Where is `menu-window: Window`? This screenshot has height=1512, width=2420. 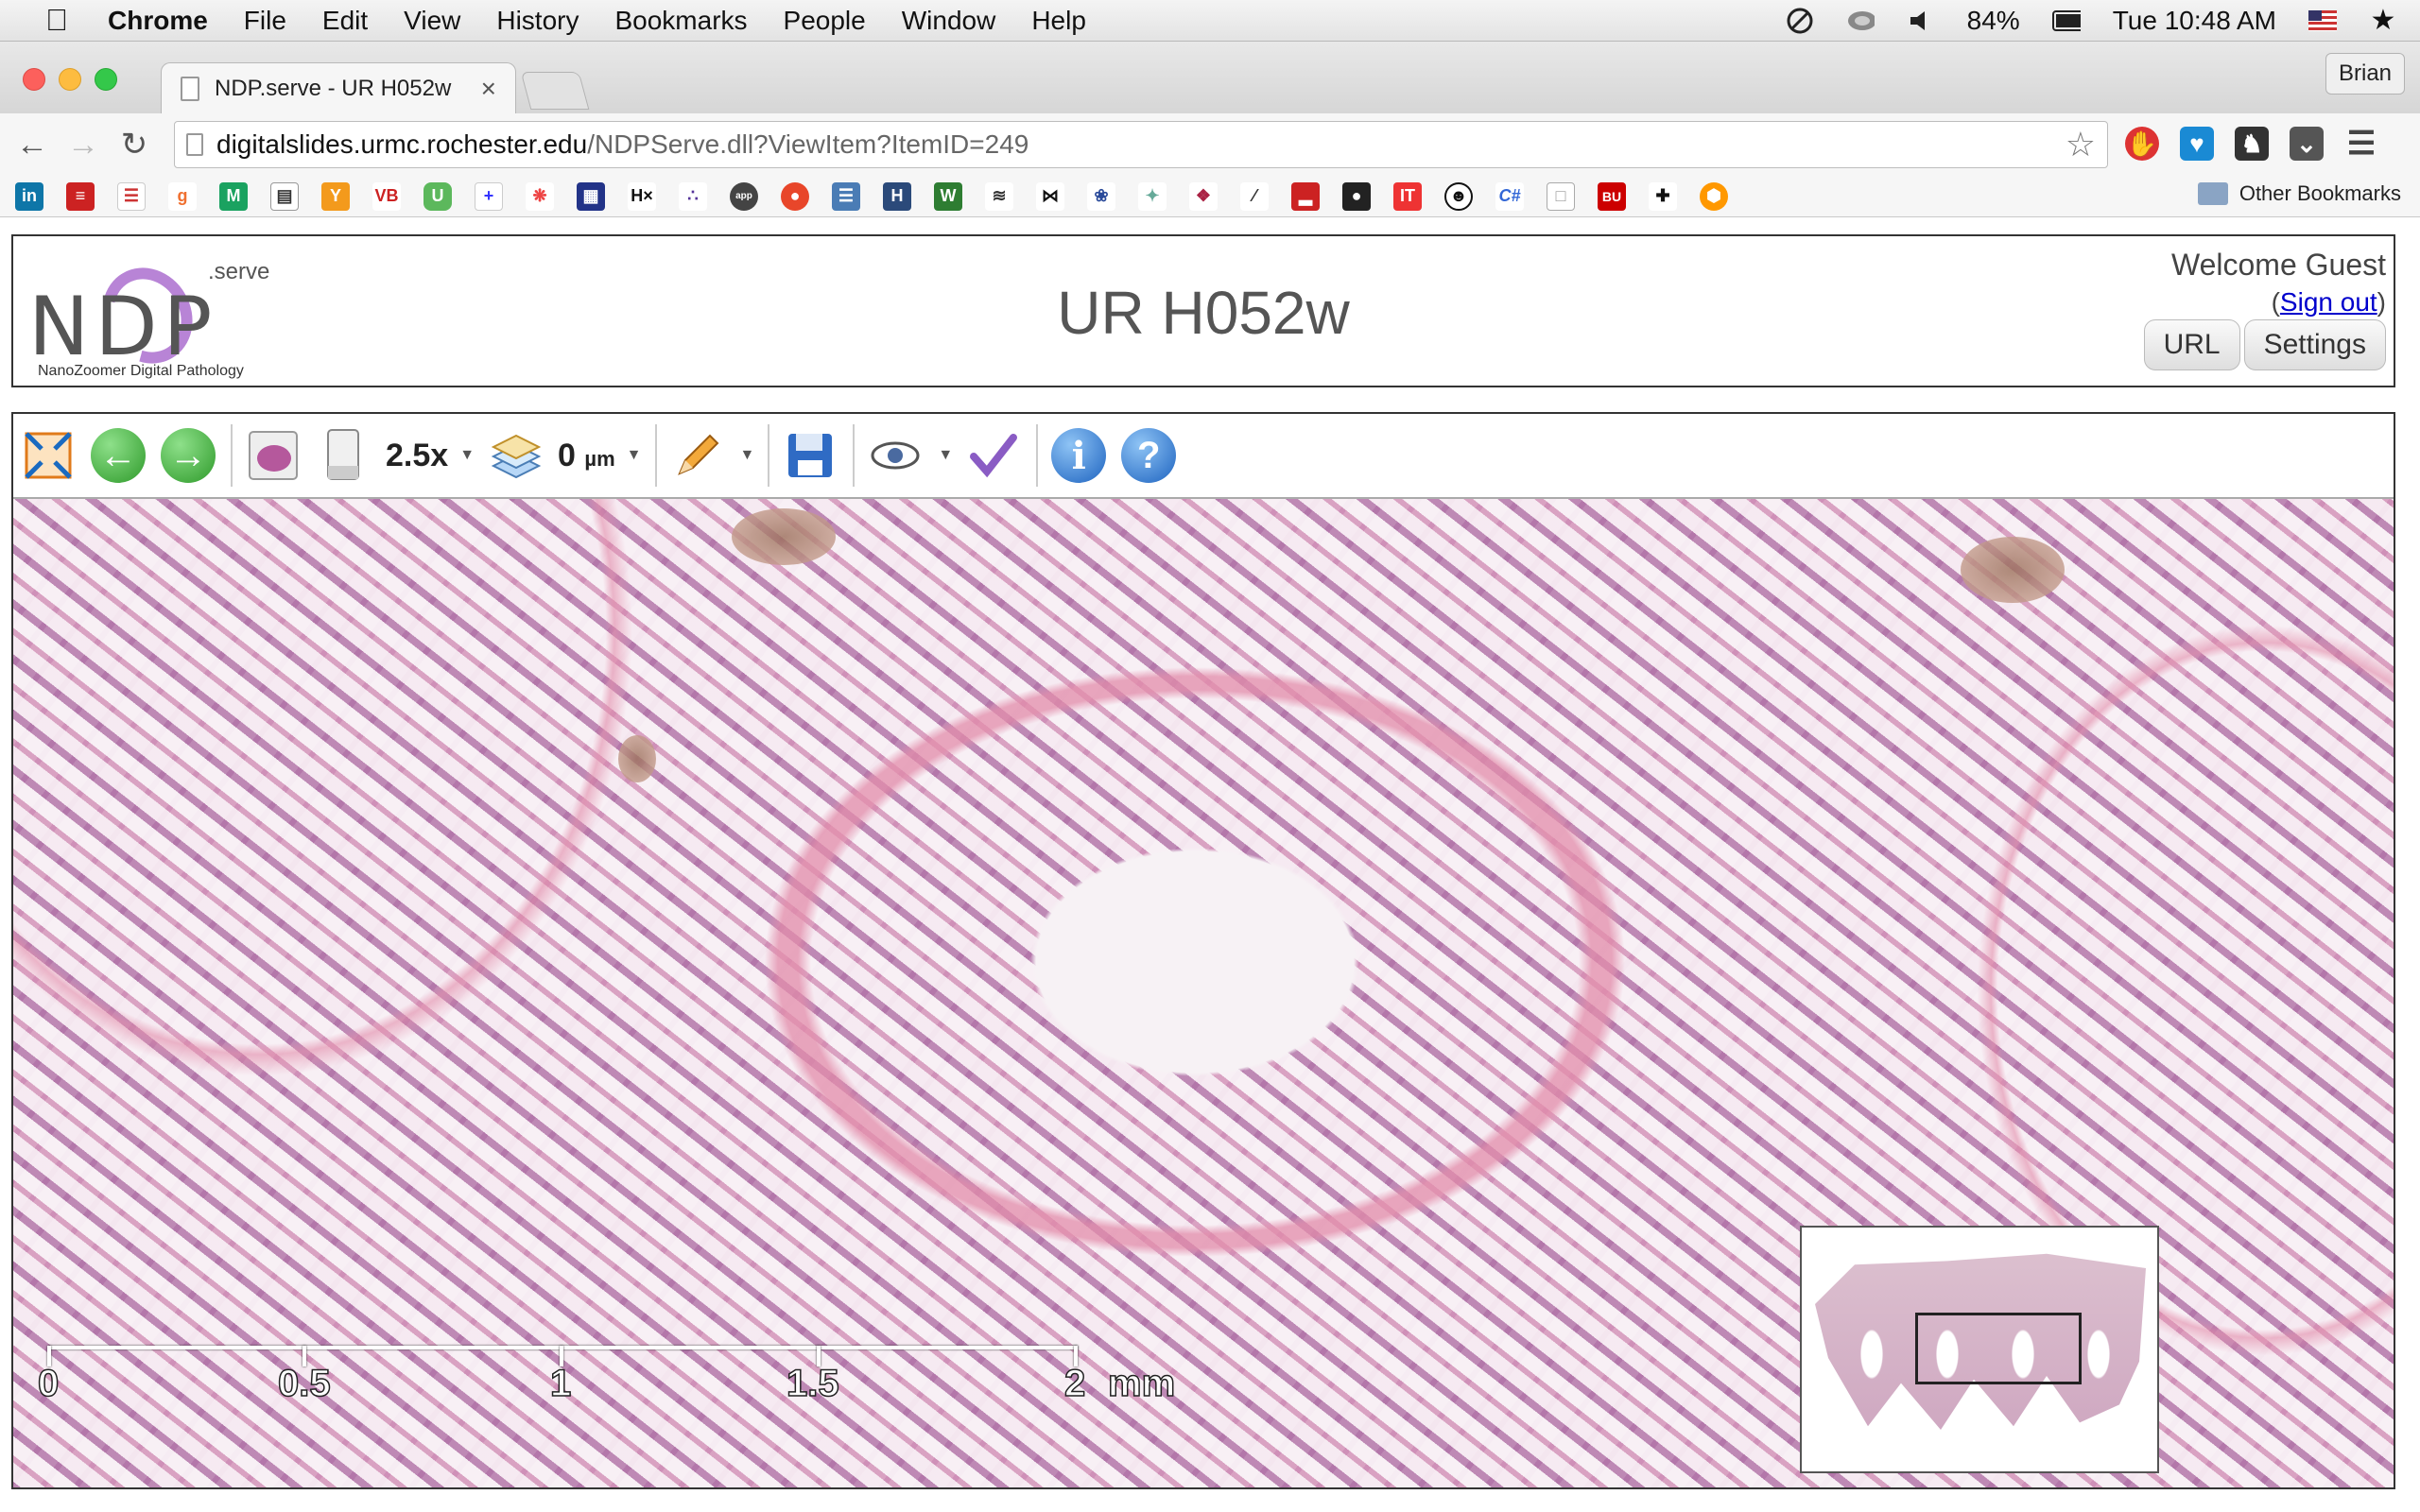
menu-window: Window is located at coordinates (949, 21).